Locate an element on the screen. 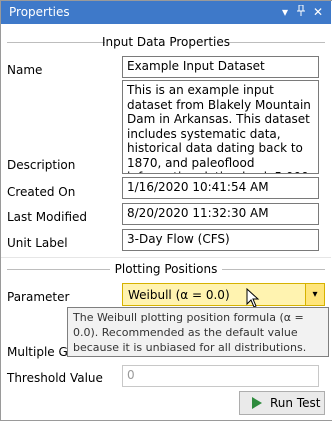  plotting-section-title: Plotting Positions is located at coordinates (166, 269).